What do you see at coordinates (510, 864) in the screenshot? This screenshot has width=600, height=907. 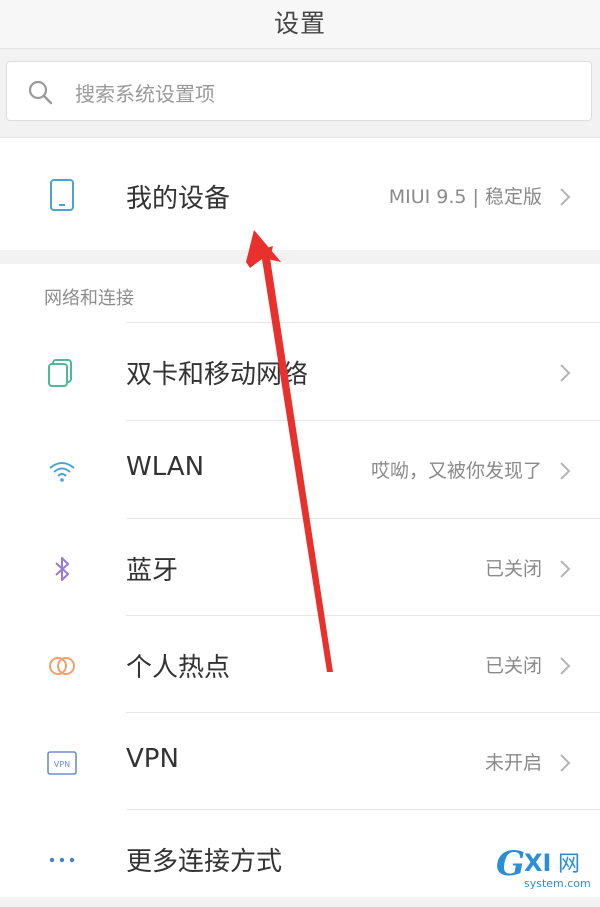 I see `svg-text: G` at bounding box center [510, 864].